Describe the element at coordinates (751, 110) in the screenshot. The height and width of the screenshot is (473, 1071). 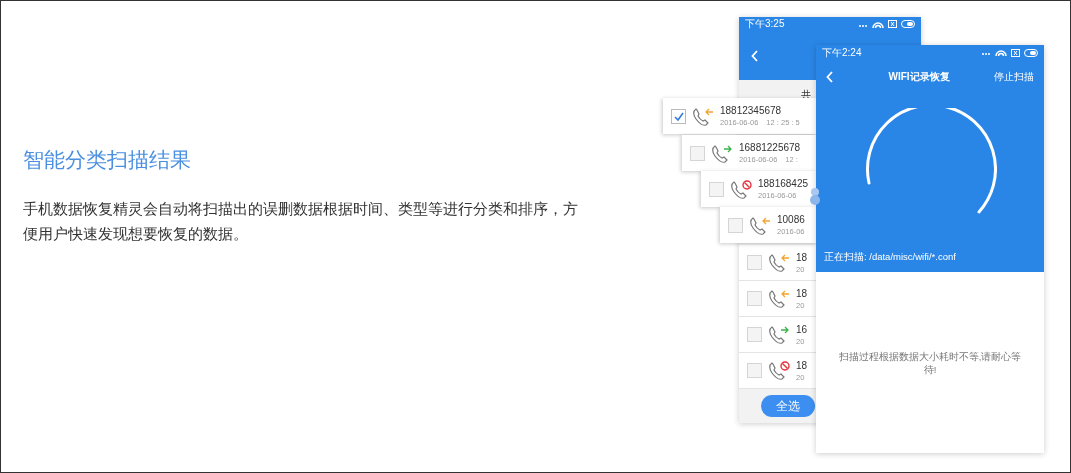
I see `phone-number: 18812345678` at that location.